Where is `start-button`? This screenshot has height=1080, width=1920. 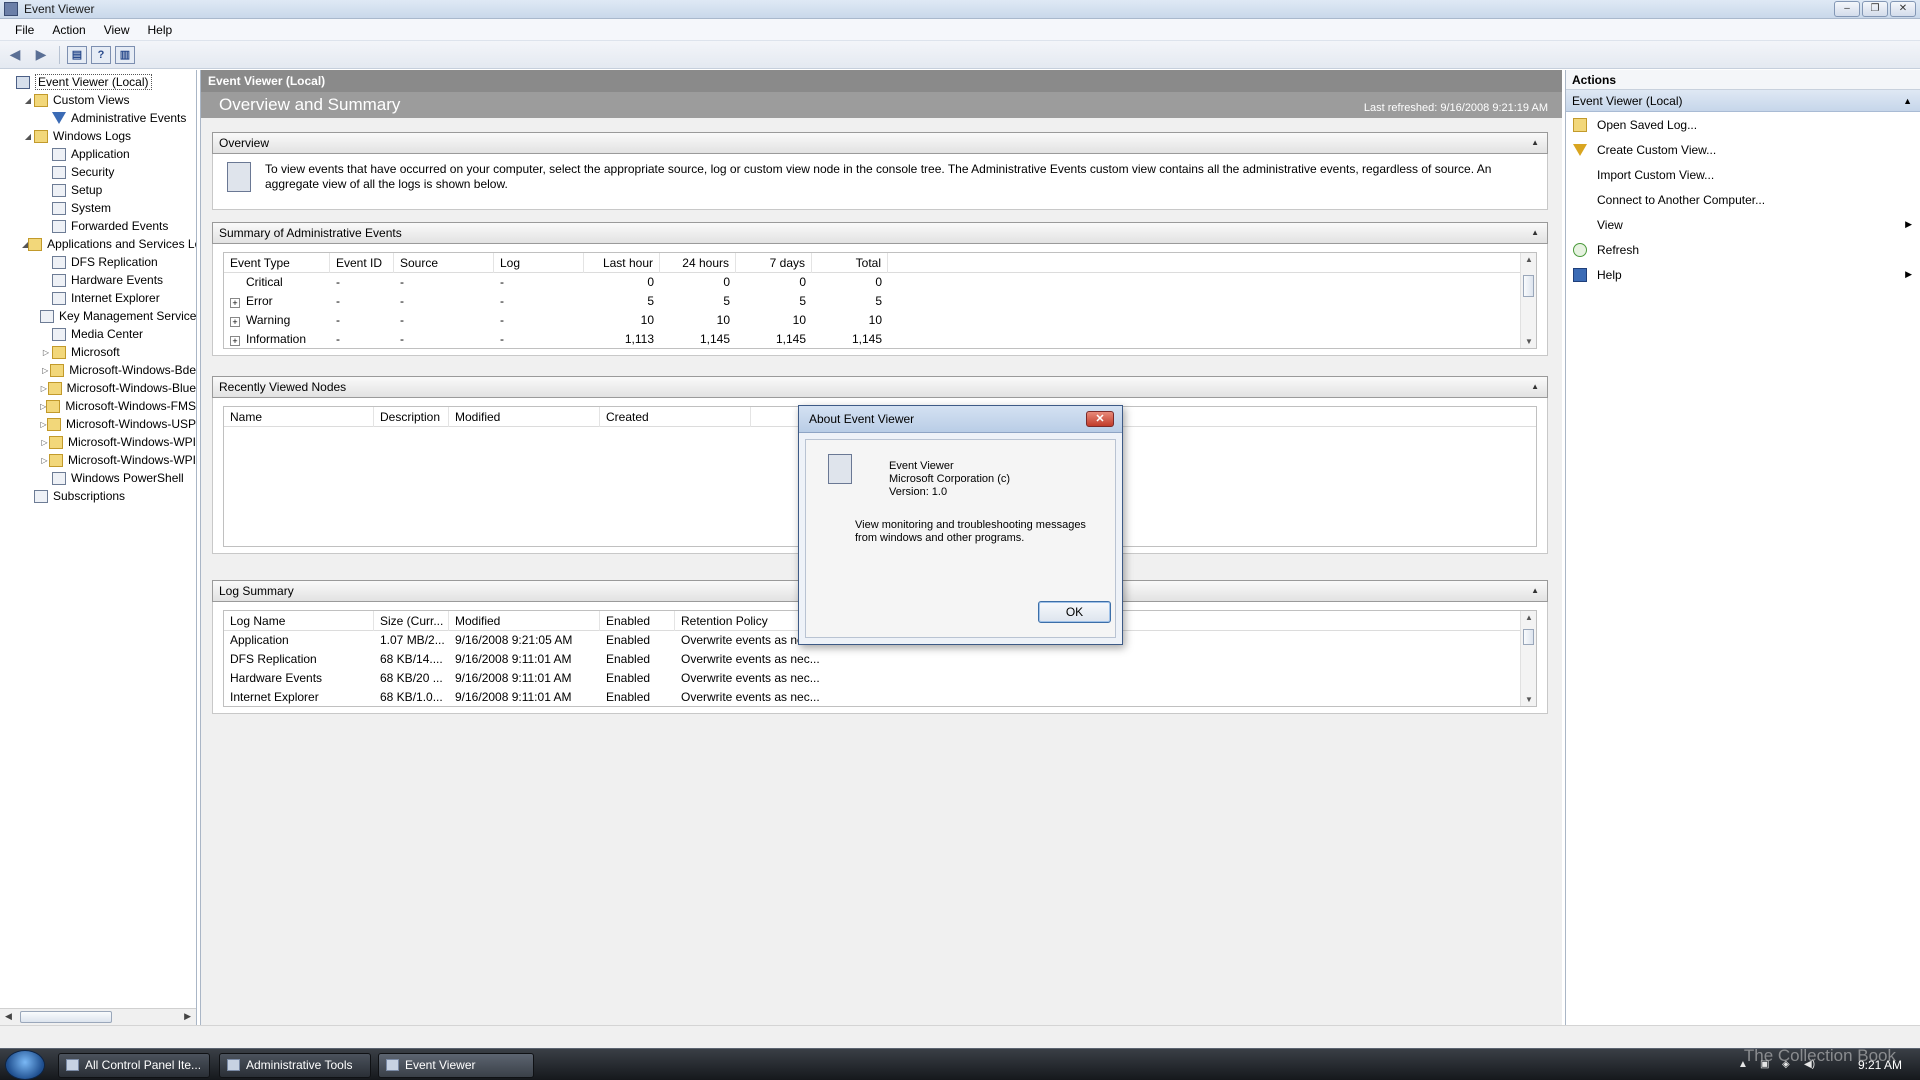
start-button is located at coordinates (25, 1065).